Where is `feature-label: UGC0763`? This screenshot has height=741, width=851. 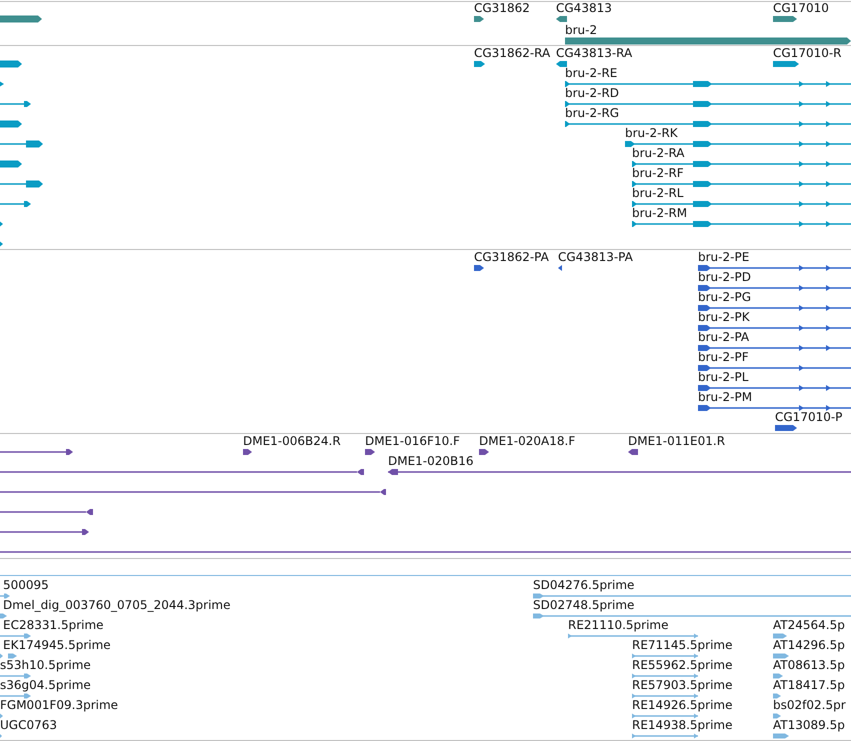
feature-label: UGC0763 is located at coordinates (28, 725).